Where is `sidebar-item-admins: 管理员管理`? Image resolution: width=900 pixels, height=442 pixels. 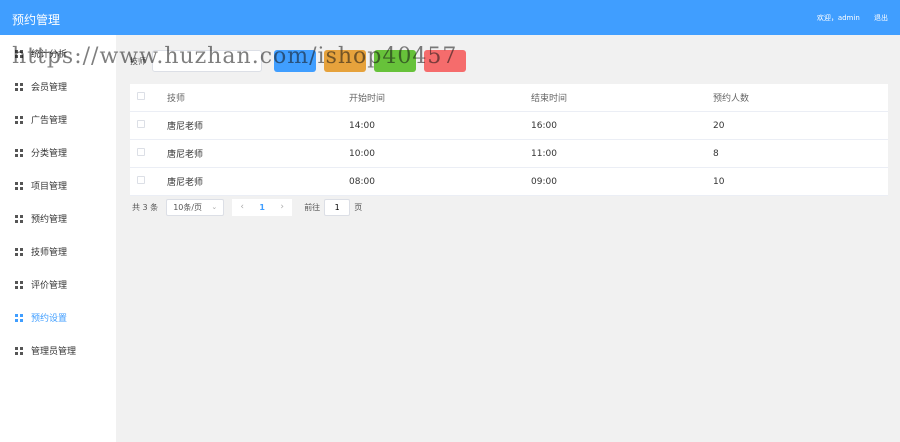
sidebar-item-admins: 管理员管理 is located at coordinates (58, 350).